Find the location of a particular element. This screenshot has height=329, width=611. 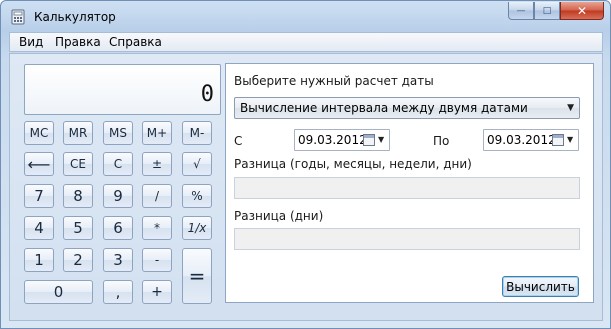

key-c: C is located at coordinates (118, 164).